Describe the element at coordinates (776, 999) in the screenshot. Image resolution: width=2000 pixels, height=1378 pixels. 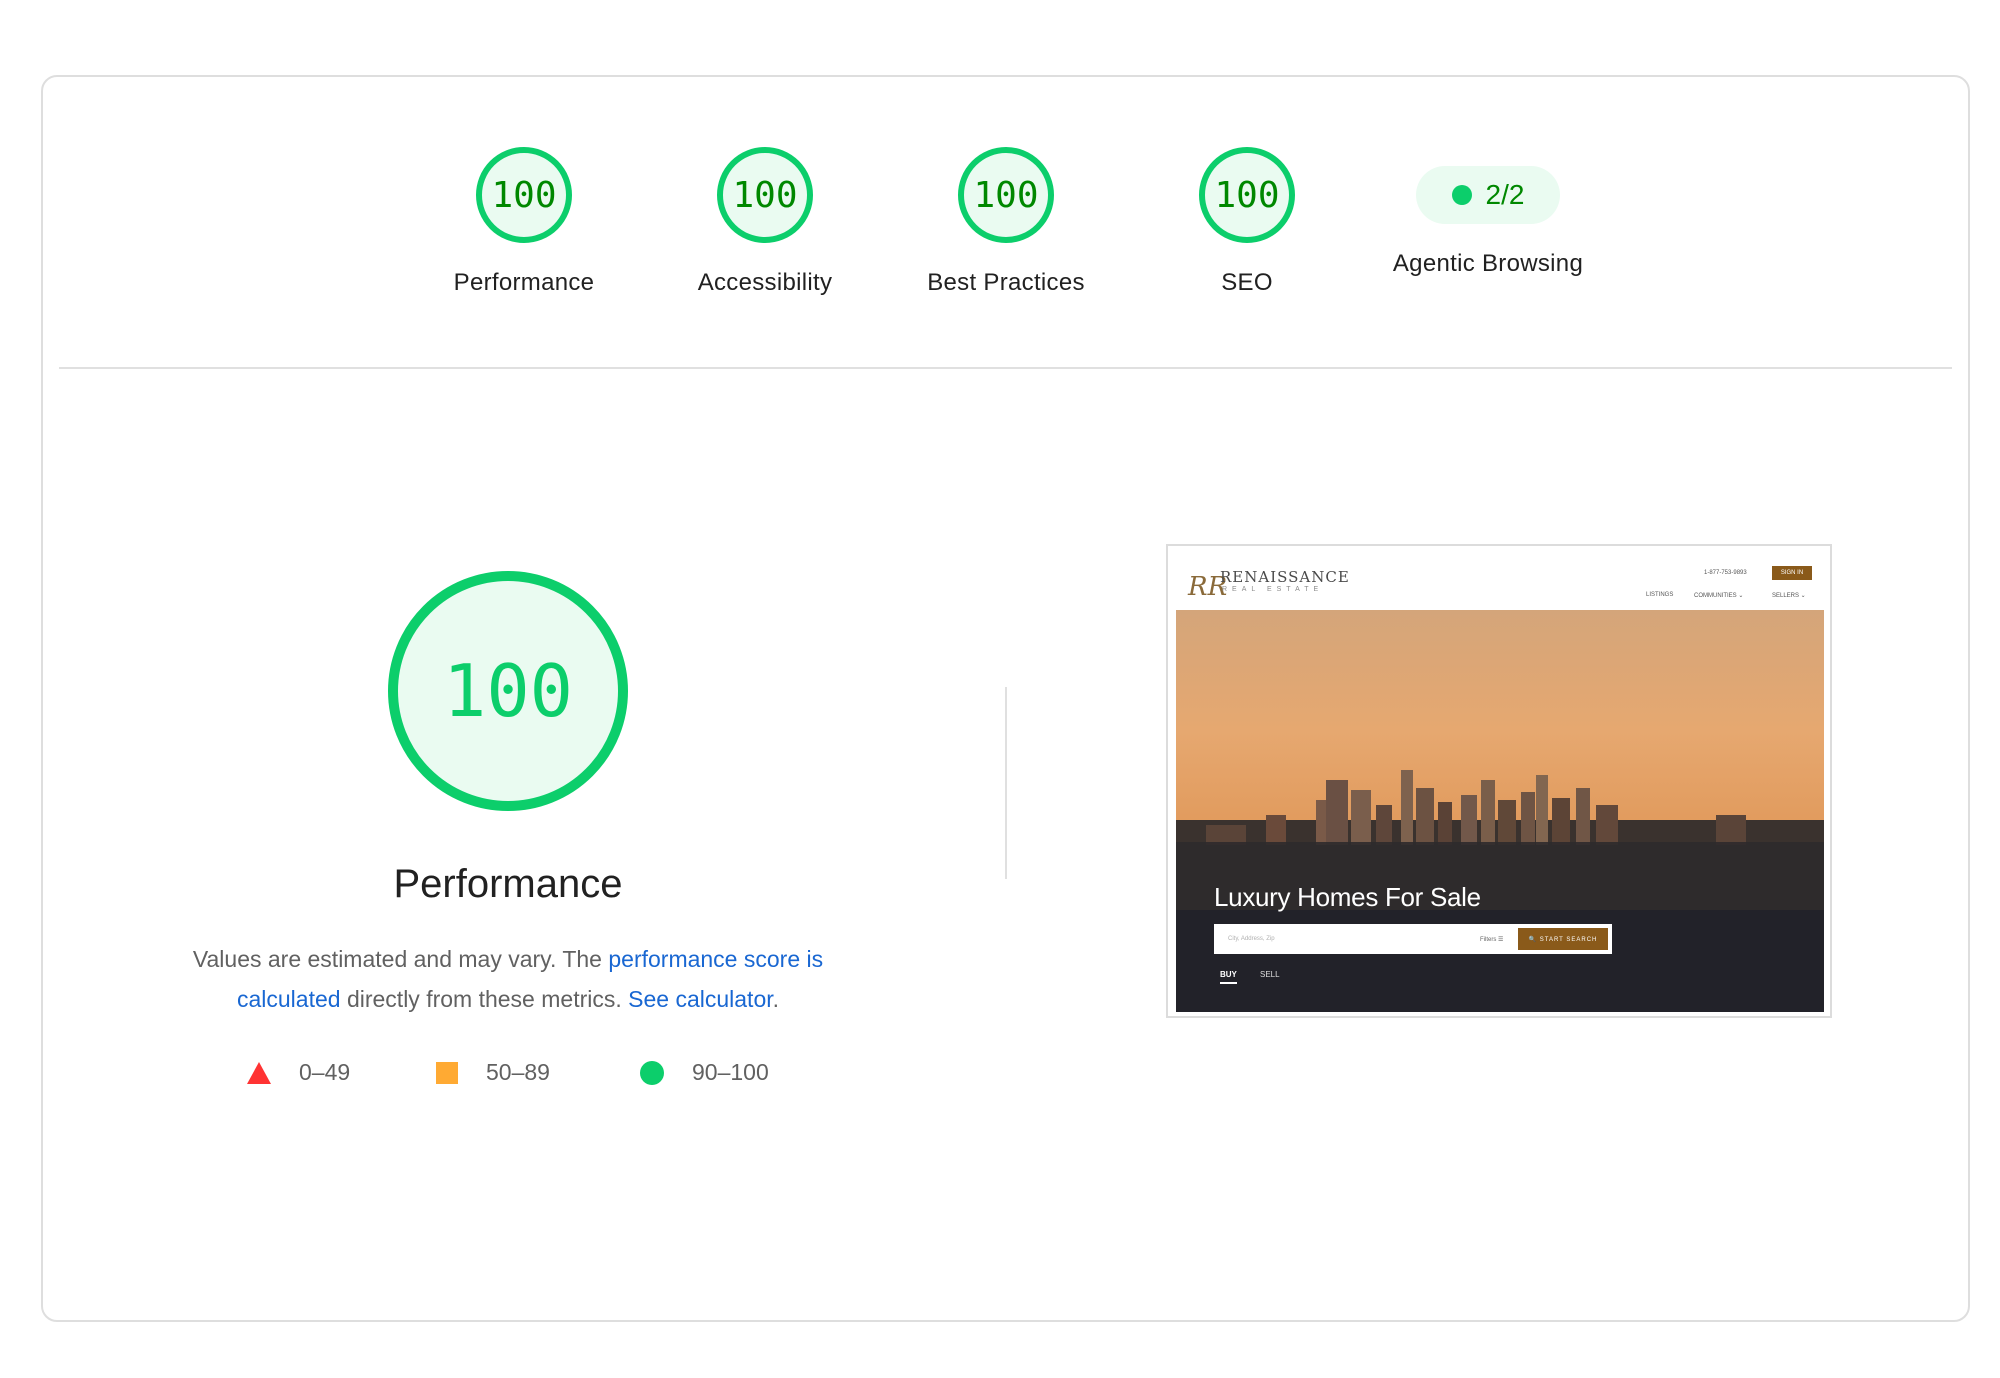
I see `desc-text: .` at that location.